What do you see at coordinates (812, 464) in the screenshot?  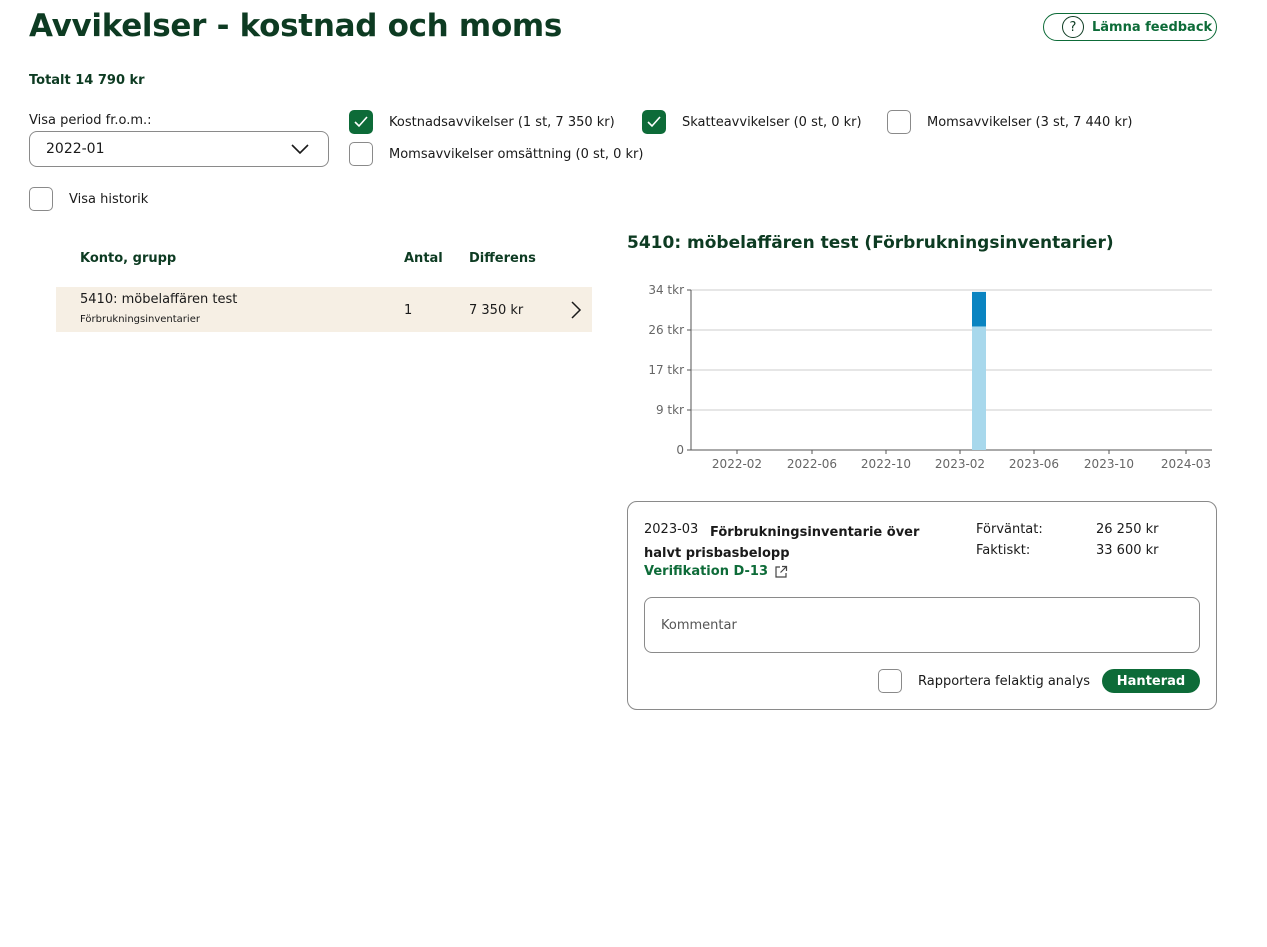 I see `x-tick-label: 2022-06` at bounding box center [812, 464].